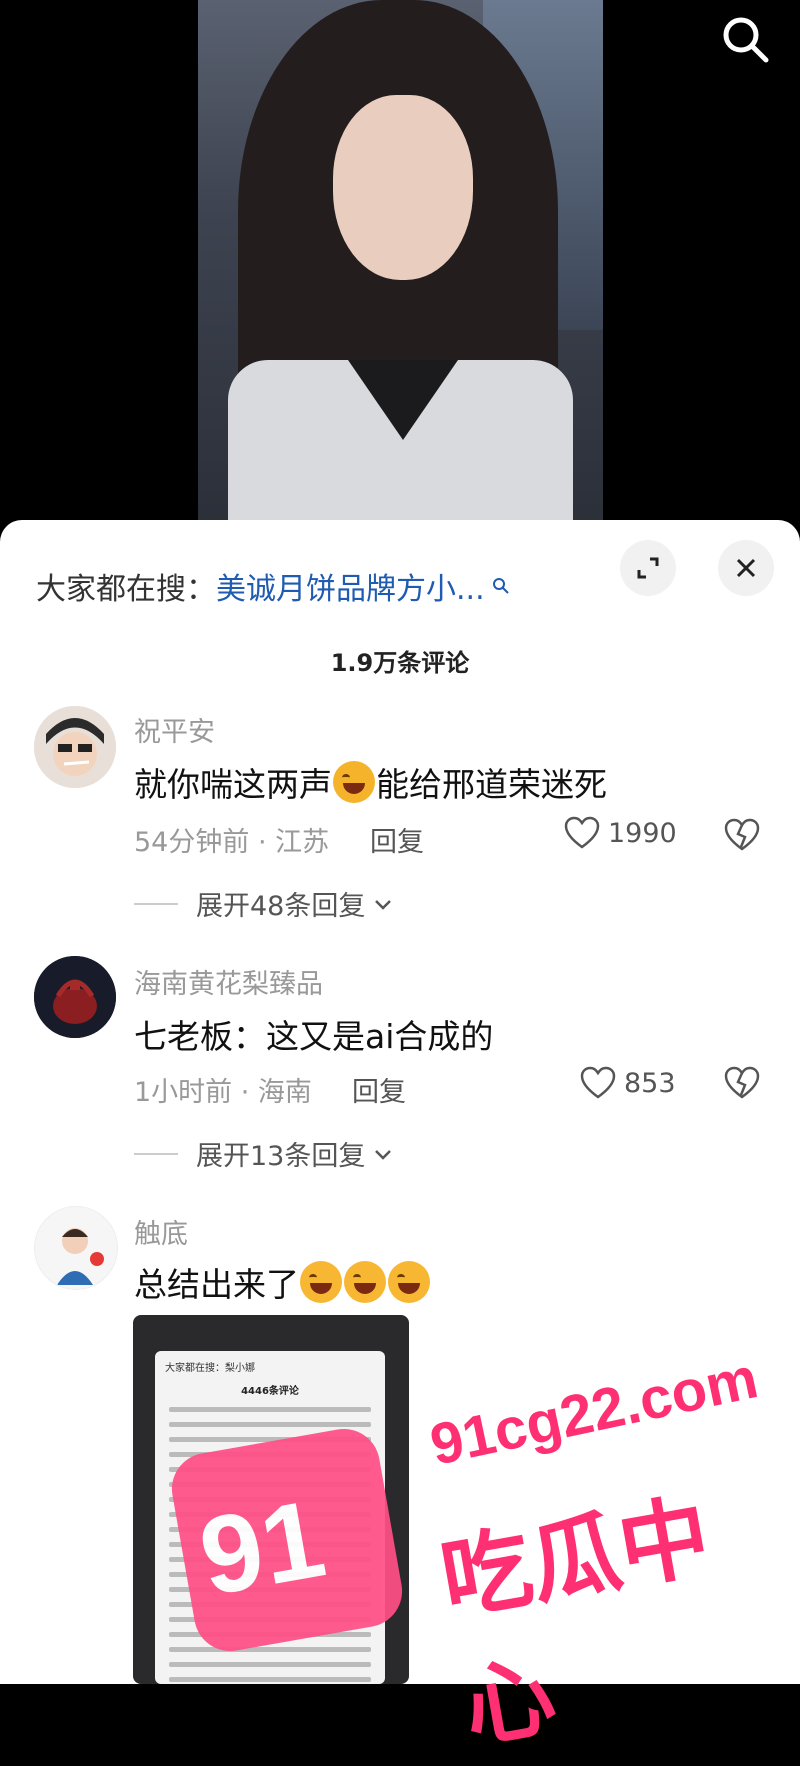 This screenshot has height=1766, width=800. Describe the element at coordinates (746, 40) in the screenshot. I see `search-icon` at that location.